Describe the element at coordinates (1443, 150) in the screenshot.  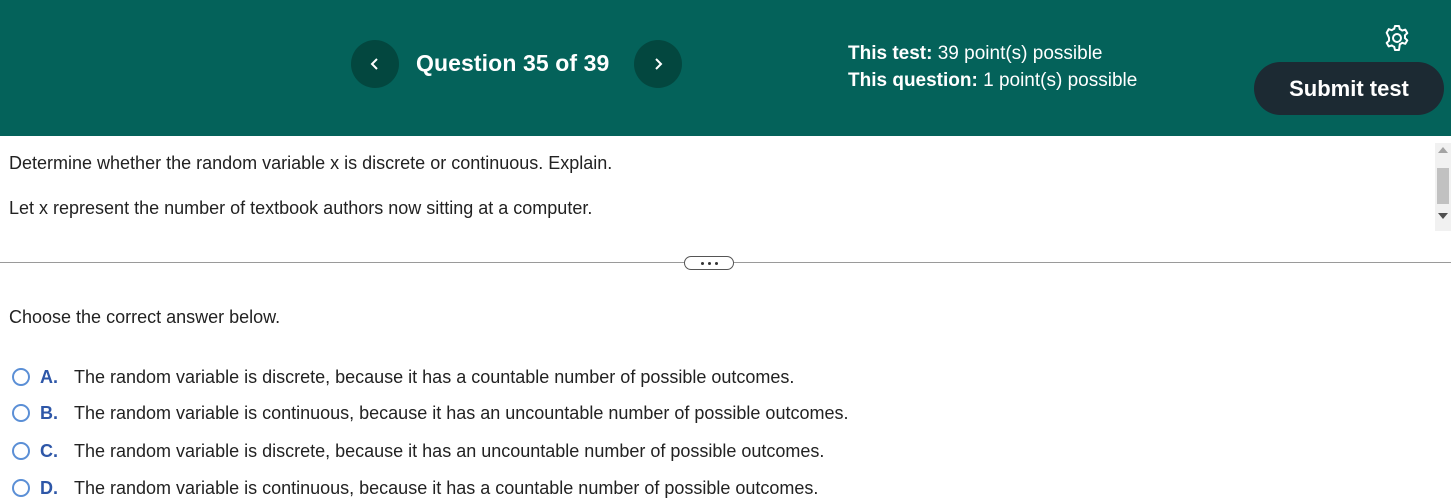
I see `scroll-up-arrow-icon` at that location.